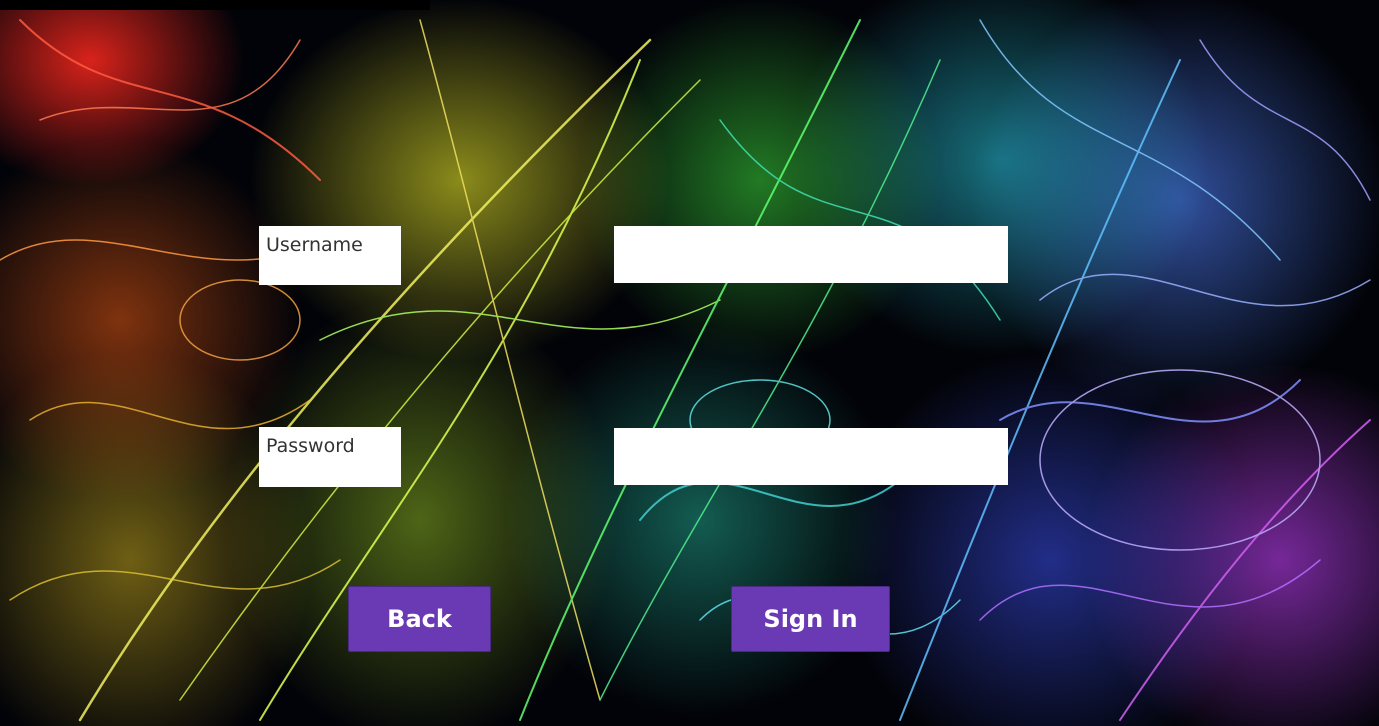 The width and height of the screenshot is (1379, 726). I want to click on username-label: Username, so click(330, 255).